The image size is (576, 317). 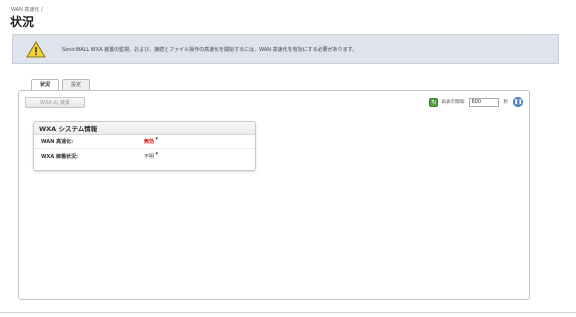 I want to click on refresh-icon: ↻, so click(x=434, y=102).